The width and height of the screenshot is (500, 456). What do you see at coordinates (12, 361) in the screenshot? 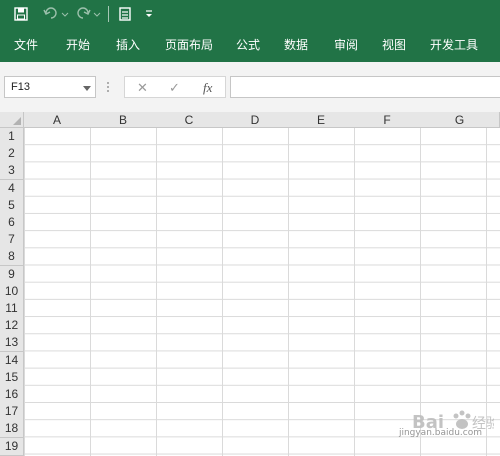
I see `row-header-14: 14` at bounding box center [12, 361].